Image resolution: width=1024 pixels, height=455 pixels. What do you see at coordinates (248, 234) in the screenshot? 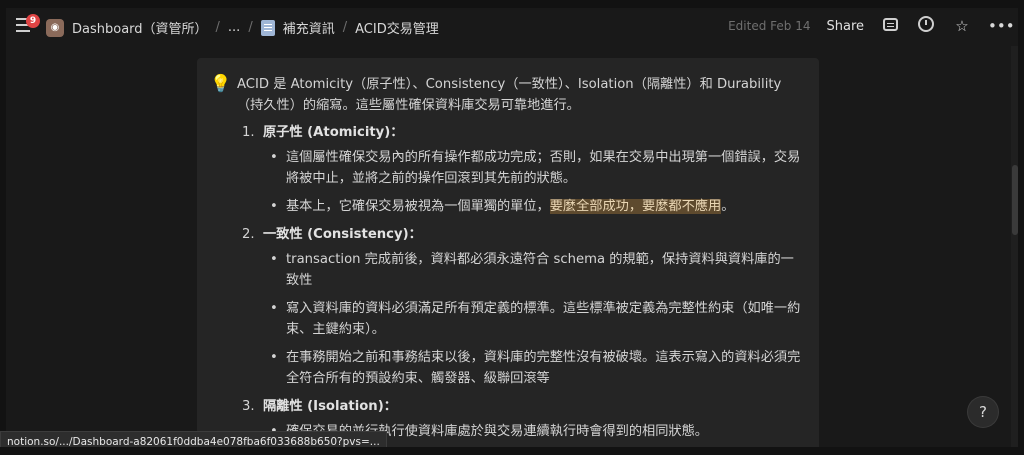
I see `list-number: 2.` at bounding box center [248, 234].